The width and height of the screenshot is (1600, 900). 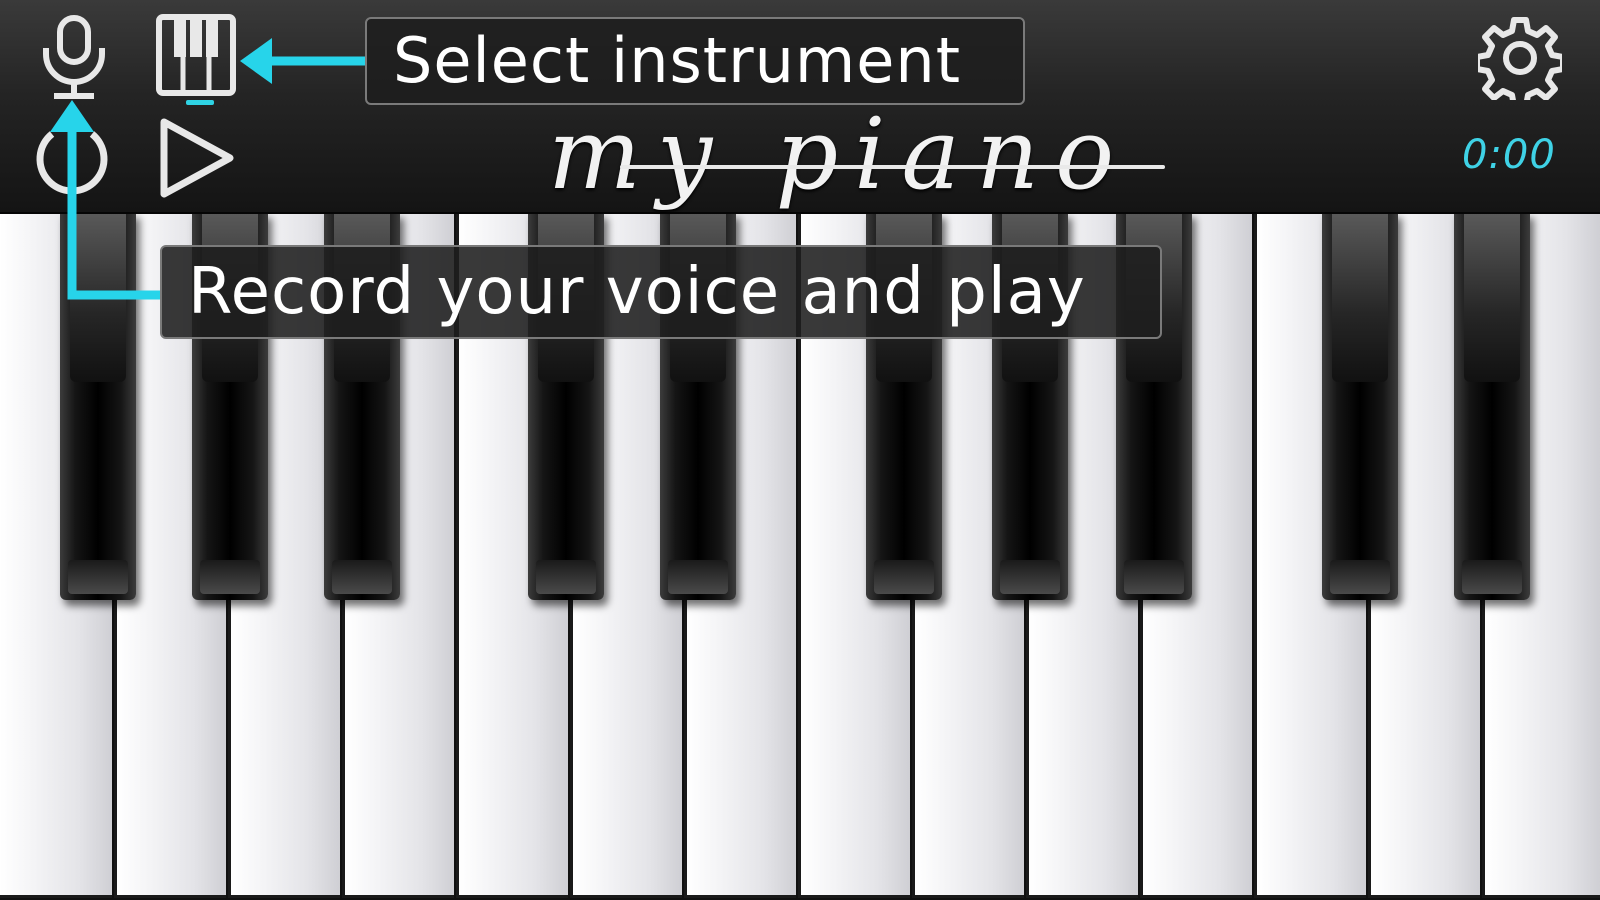 I want to click on play-button, so click(x=198, y=158).